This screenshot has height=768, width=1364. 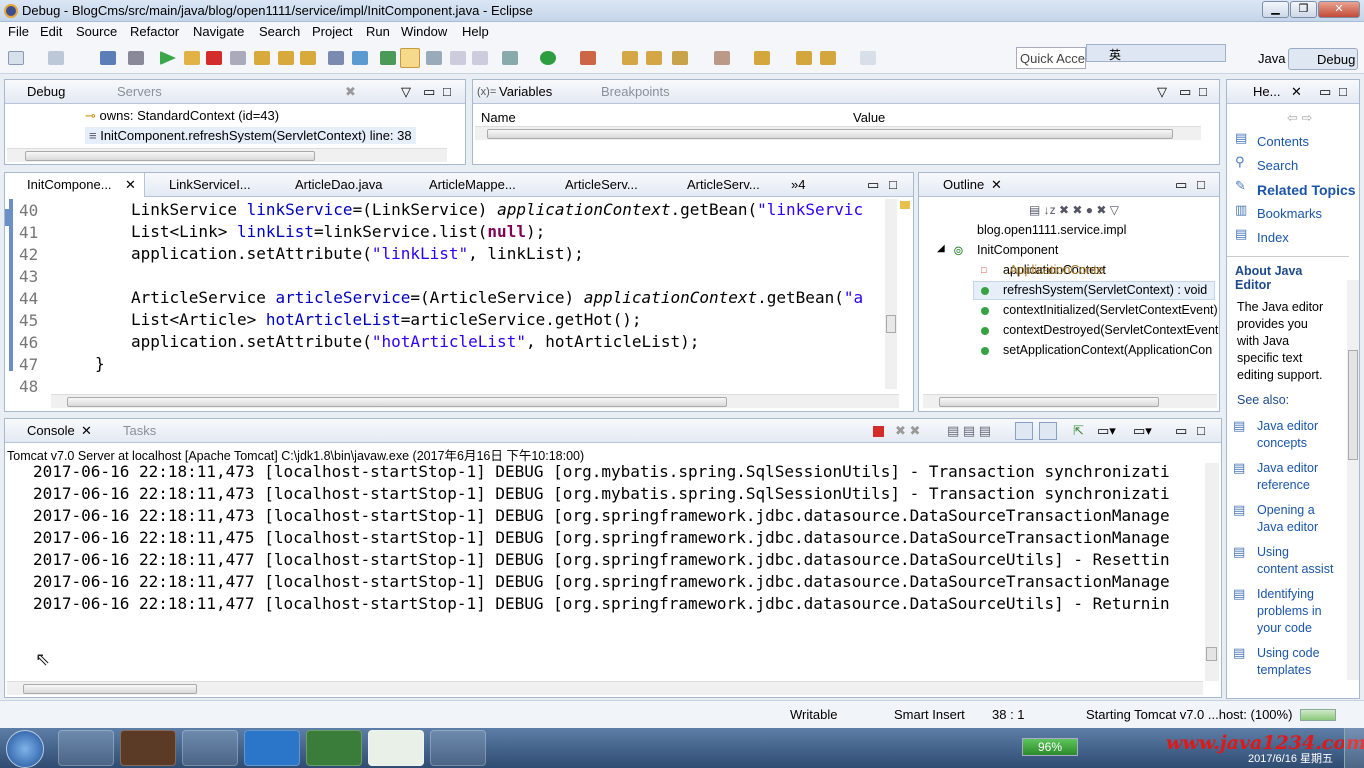 I want to click on ime-bar: 英, so click(x=1156, y=53).